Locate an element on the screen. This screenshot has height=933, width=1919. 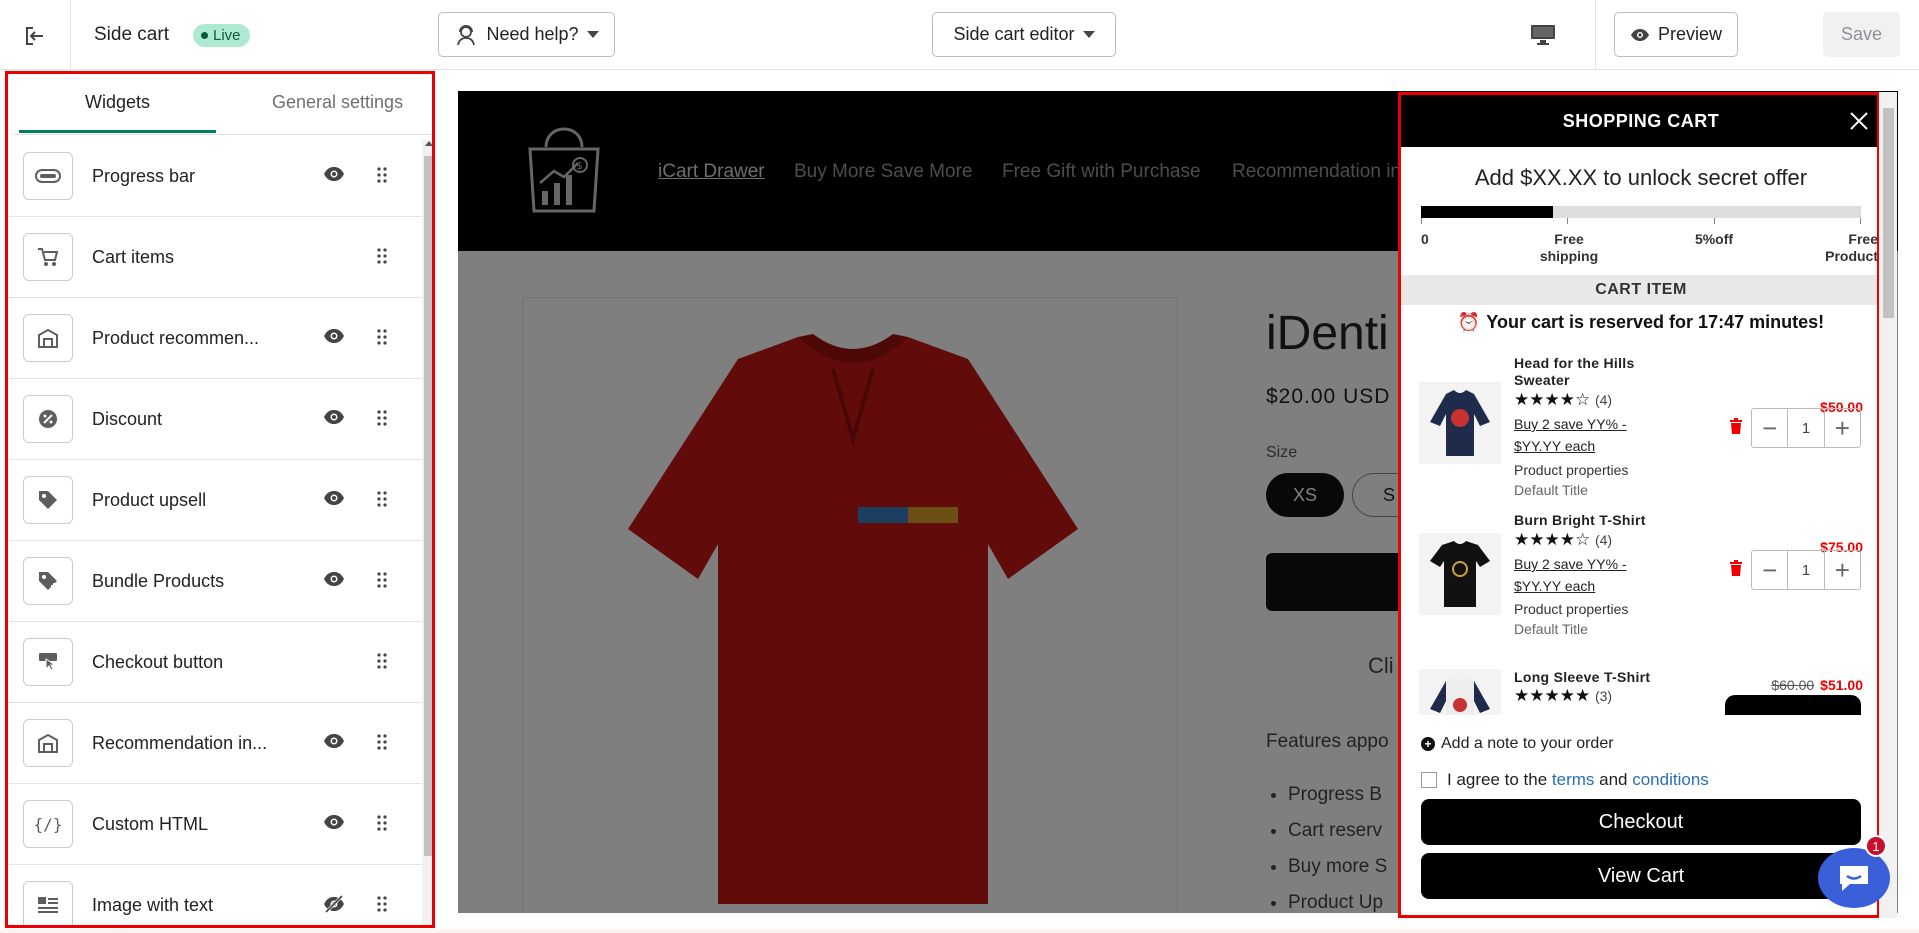
milestone-label: Free Product is located at coordinates (1851, 247).